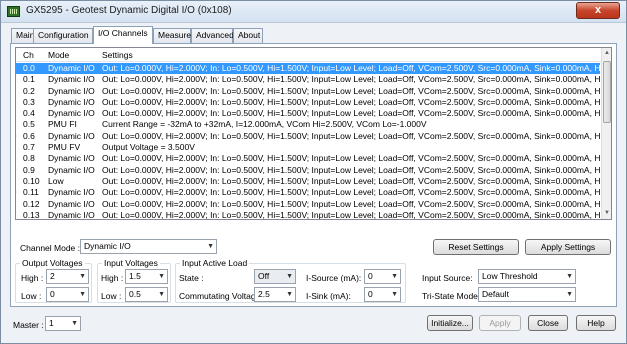 The width and height of the screenshot is (627, 344). Describe the element at coordinates (172, 35) in the screenshot. I see `tab-measure: Measure` at that location.